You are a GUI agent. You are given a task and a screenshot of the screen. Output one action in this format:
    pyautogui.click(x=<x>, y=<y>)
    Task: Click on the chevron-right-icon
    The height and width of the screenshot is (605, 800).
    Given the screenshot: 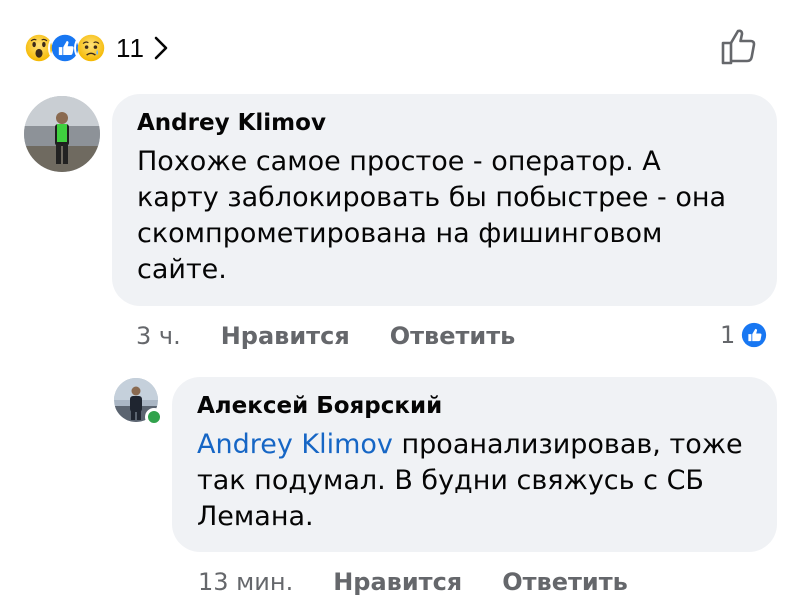 What is the action you would take?
    pyautogui.click(x=161, y=48)
    